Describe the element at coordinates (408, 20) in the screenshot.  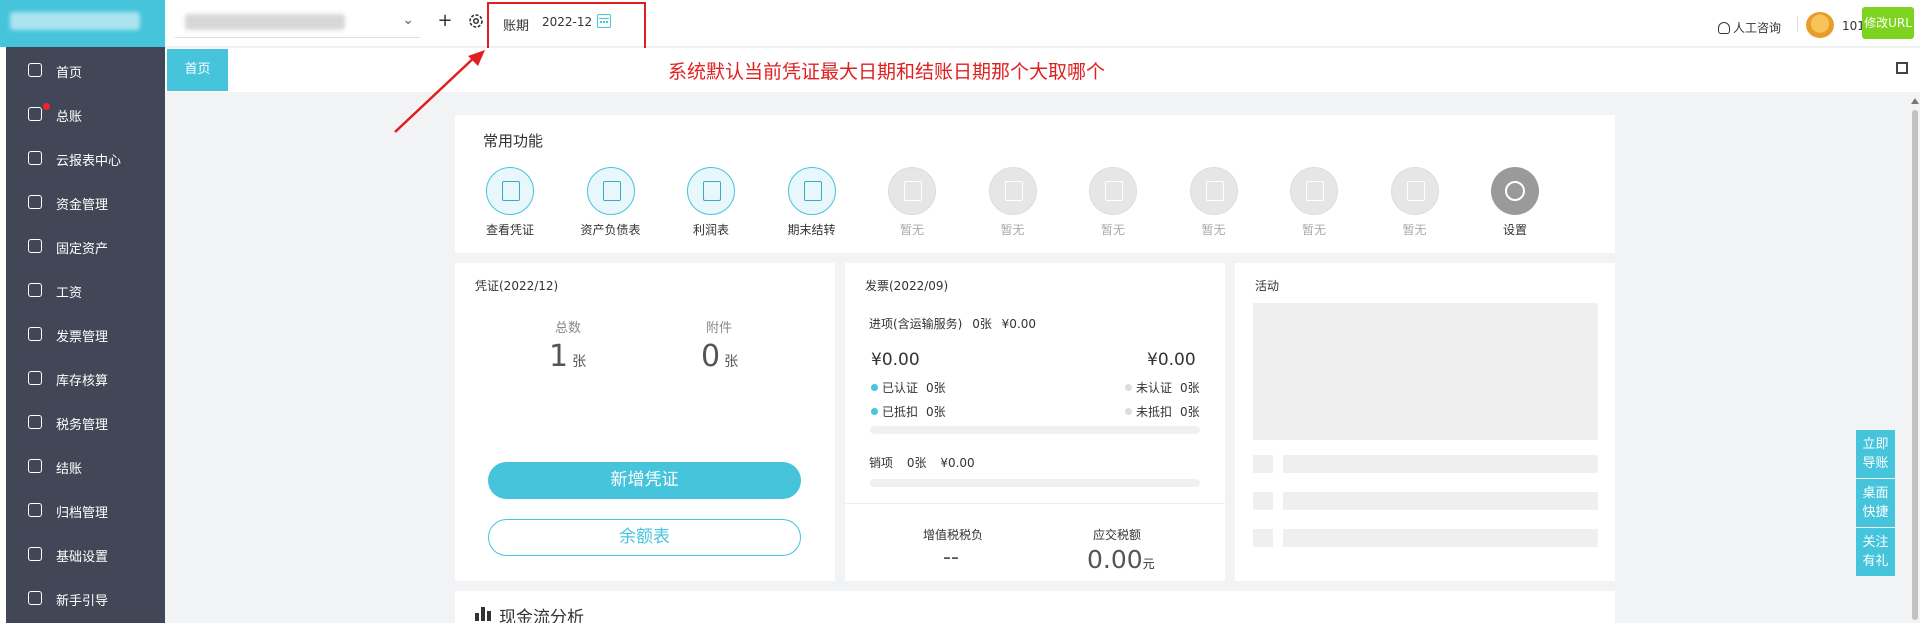
I see `chevron-down-icon: ⌄` at that location.